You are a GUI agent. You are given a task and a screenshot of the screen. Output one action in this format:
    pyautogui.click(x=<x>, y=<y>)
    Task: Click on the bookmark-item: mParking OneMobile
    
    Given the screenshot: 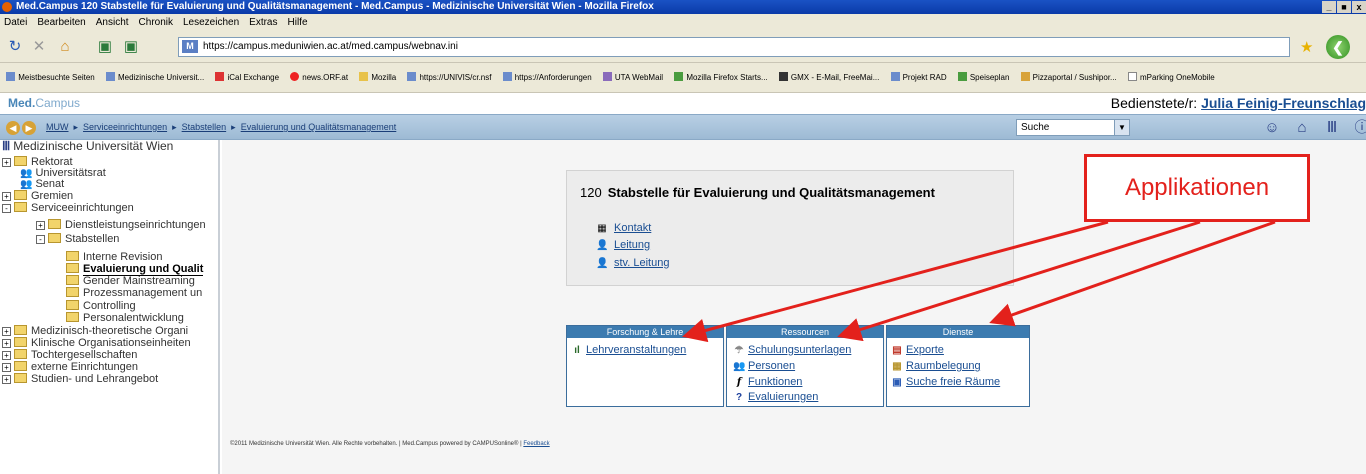 What is the action you would take?
    pyautogui.click(x=1171, y=77)
    